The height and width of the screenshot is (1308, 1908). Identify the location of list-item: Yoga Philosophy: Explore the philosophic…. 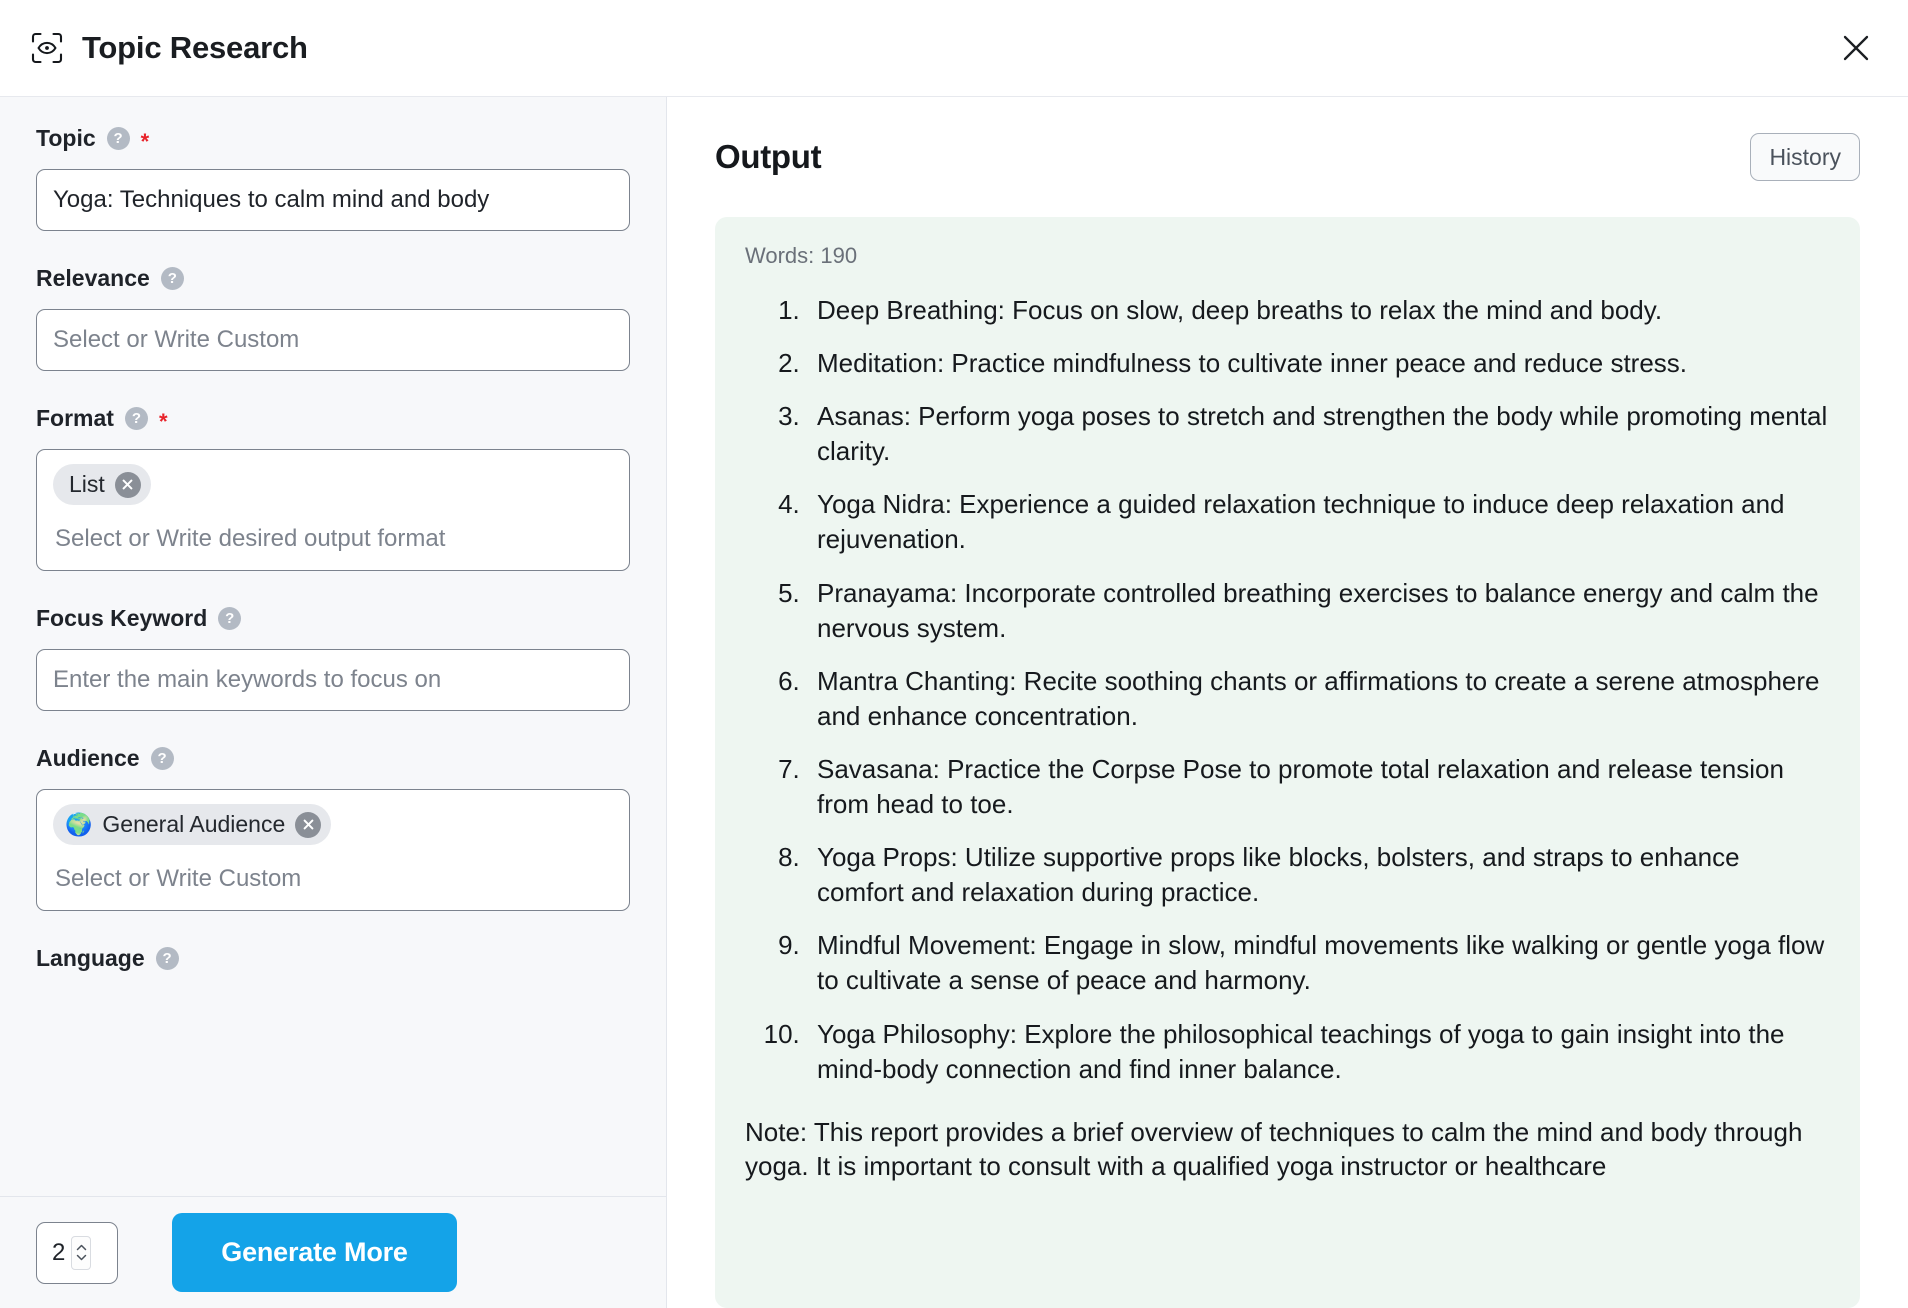
(1318, 1052).